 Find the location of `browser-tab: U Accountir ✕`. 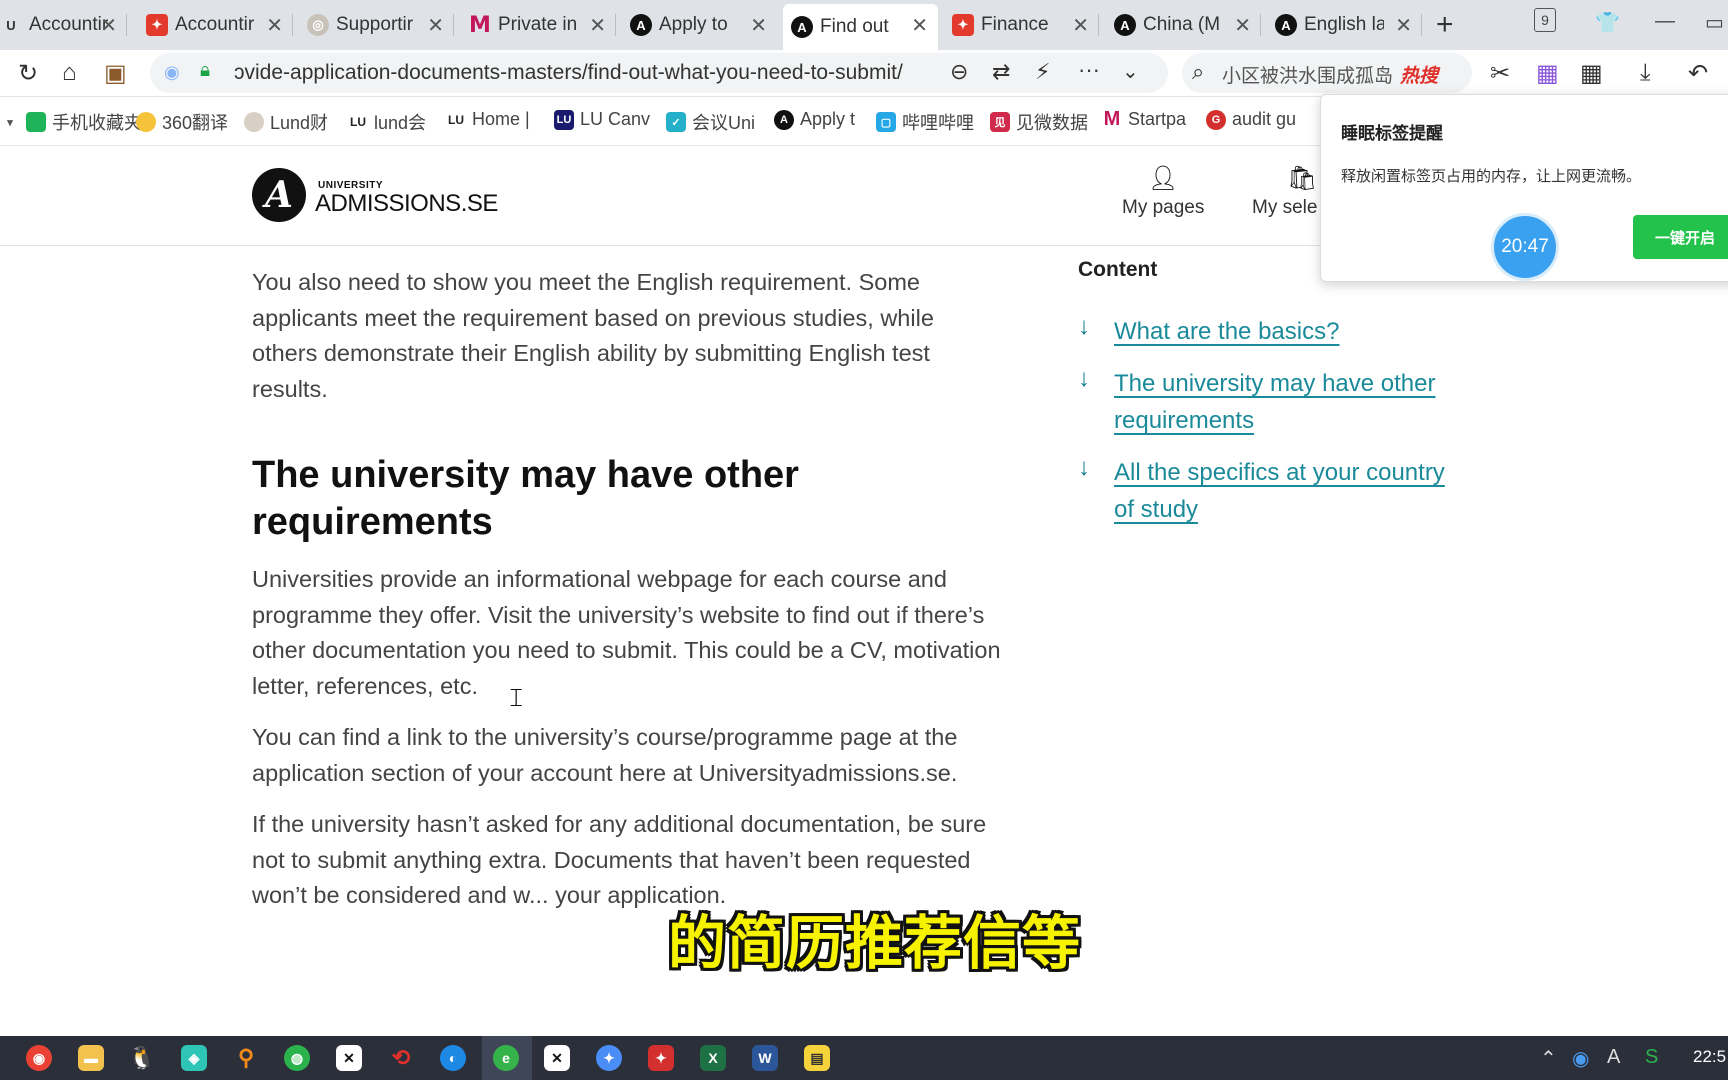

browser-tab: U Accountir ✕ is located at coordinates (63, 25).